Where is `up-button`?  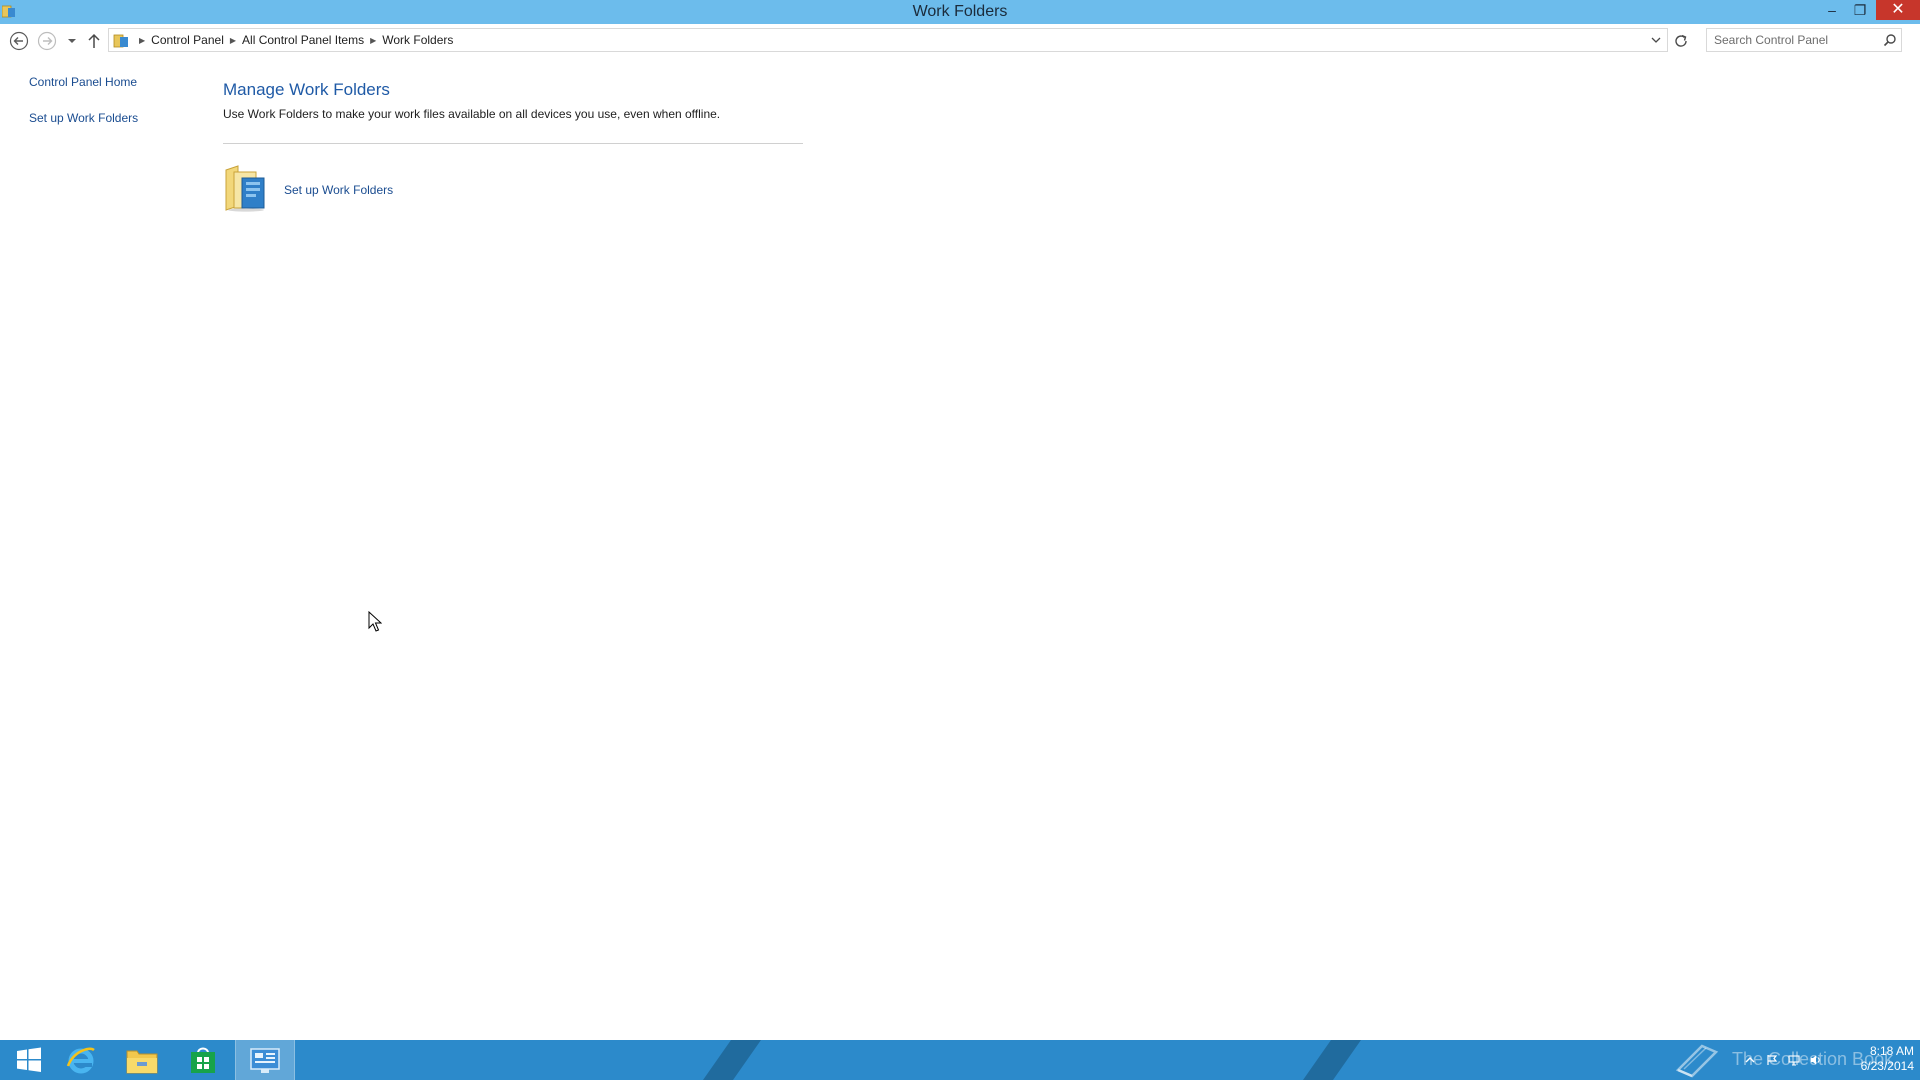
up-button is located at coordinates (94, 41).